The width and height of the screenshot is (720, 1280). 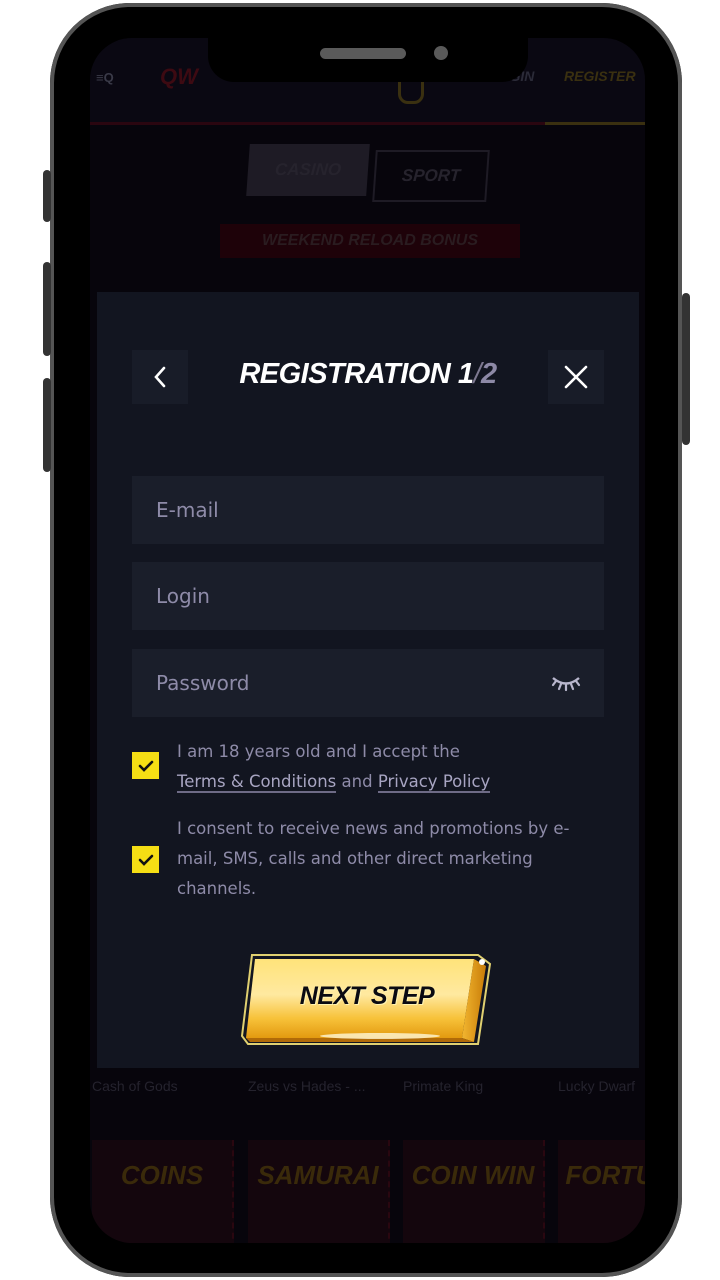 What do you see at coordinates (379, 596) in the screenshot?
I see `login-input` at bounding box center [379, 596].